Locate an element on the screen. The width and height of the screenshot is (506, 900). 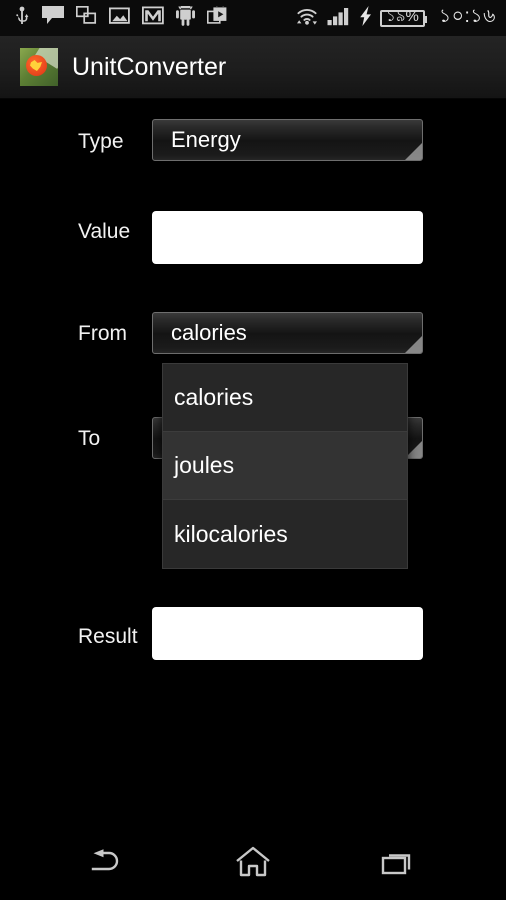
android-icon is located at coordinates (185, 16).